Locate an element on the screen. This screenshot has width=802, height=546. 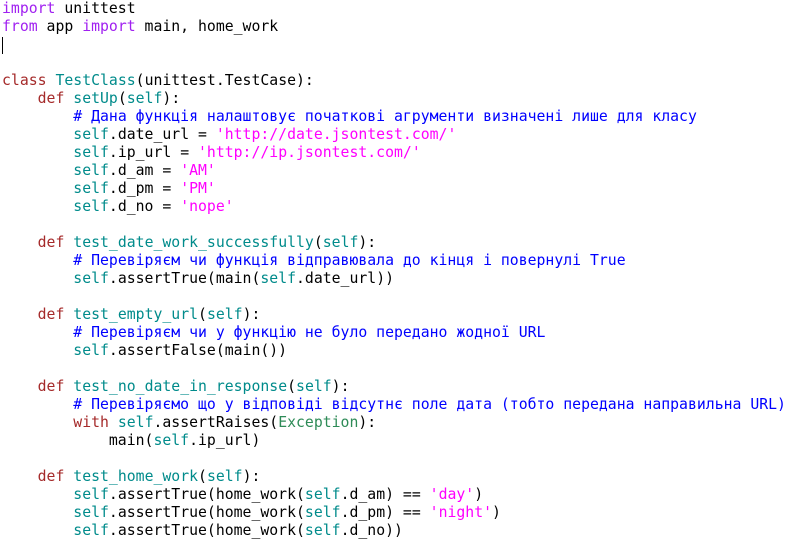
code-token: TestClass is located at coordinates (95, 80).